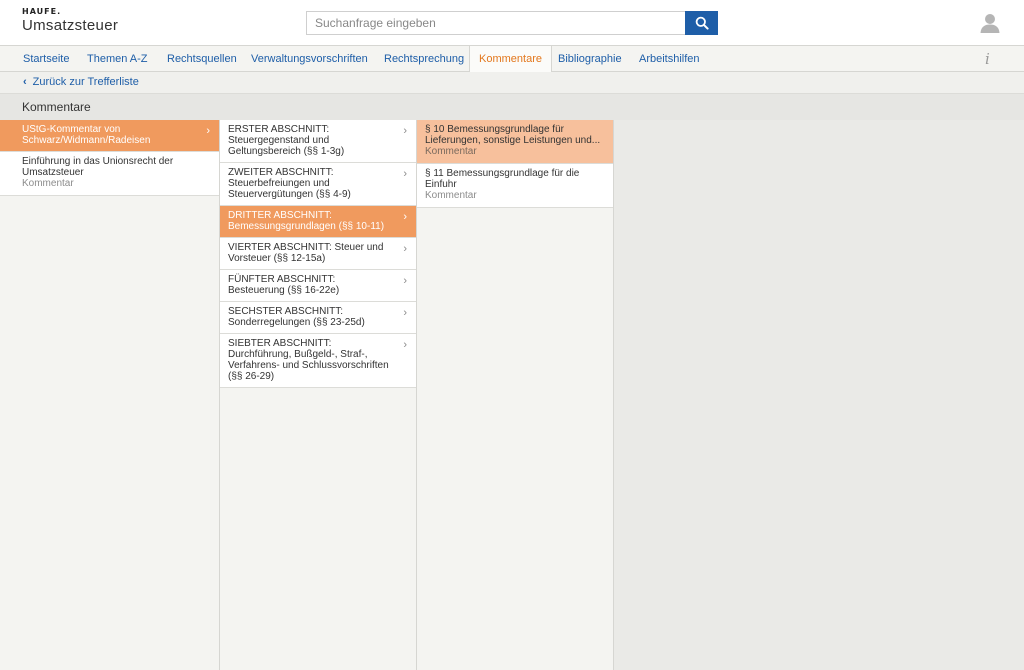  I want to click on user-icon, so click(990, 23).